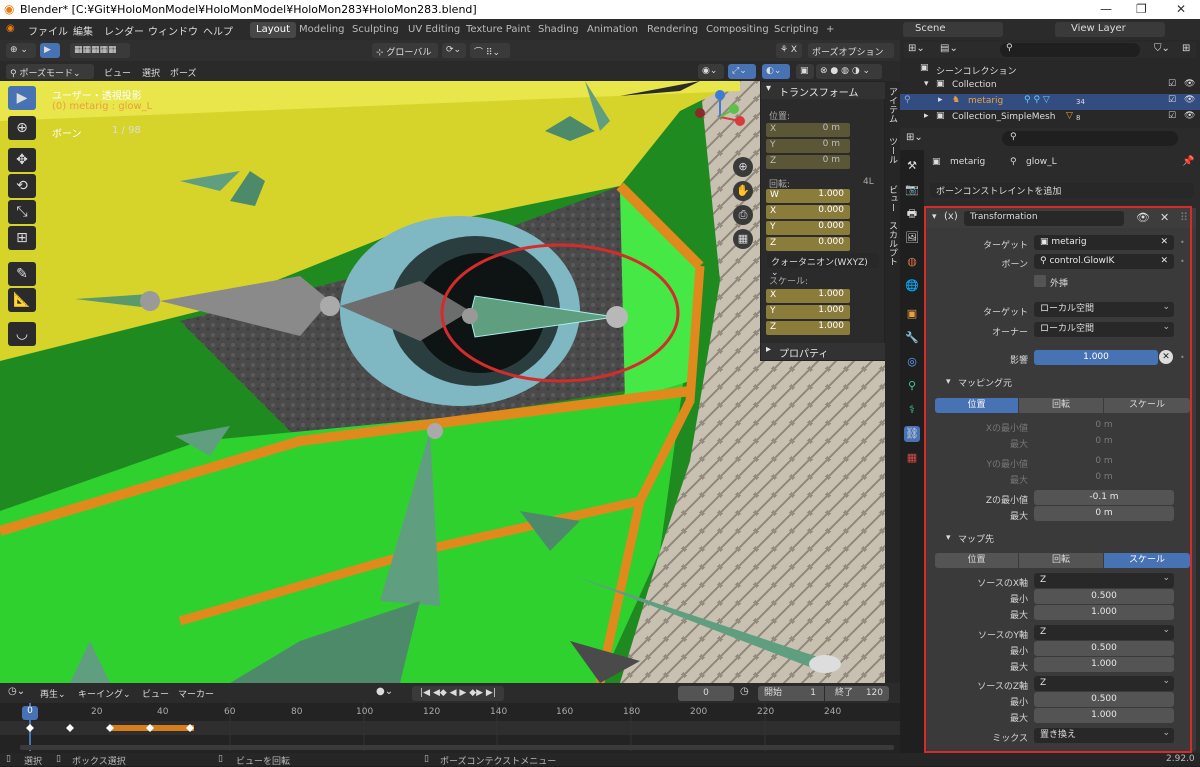  I want to click on source-y-dropdown: Z, so click(1104, 631).